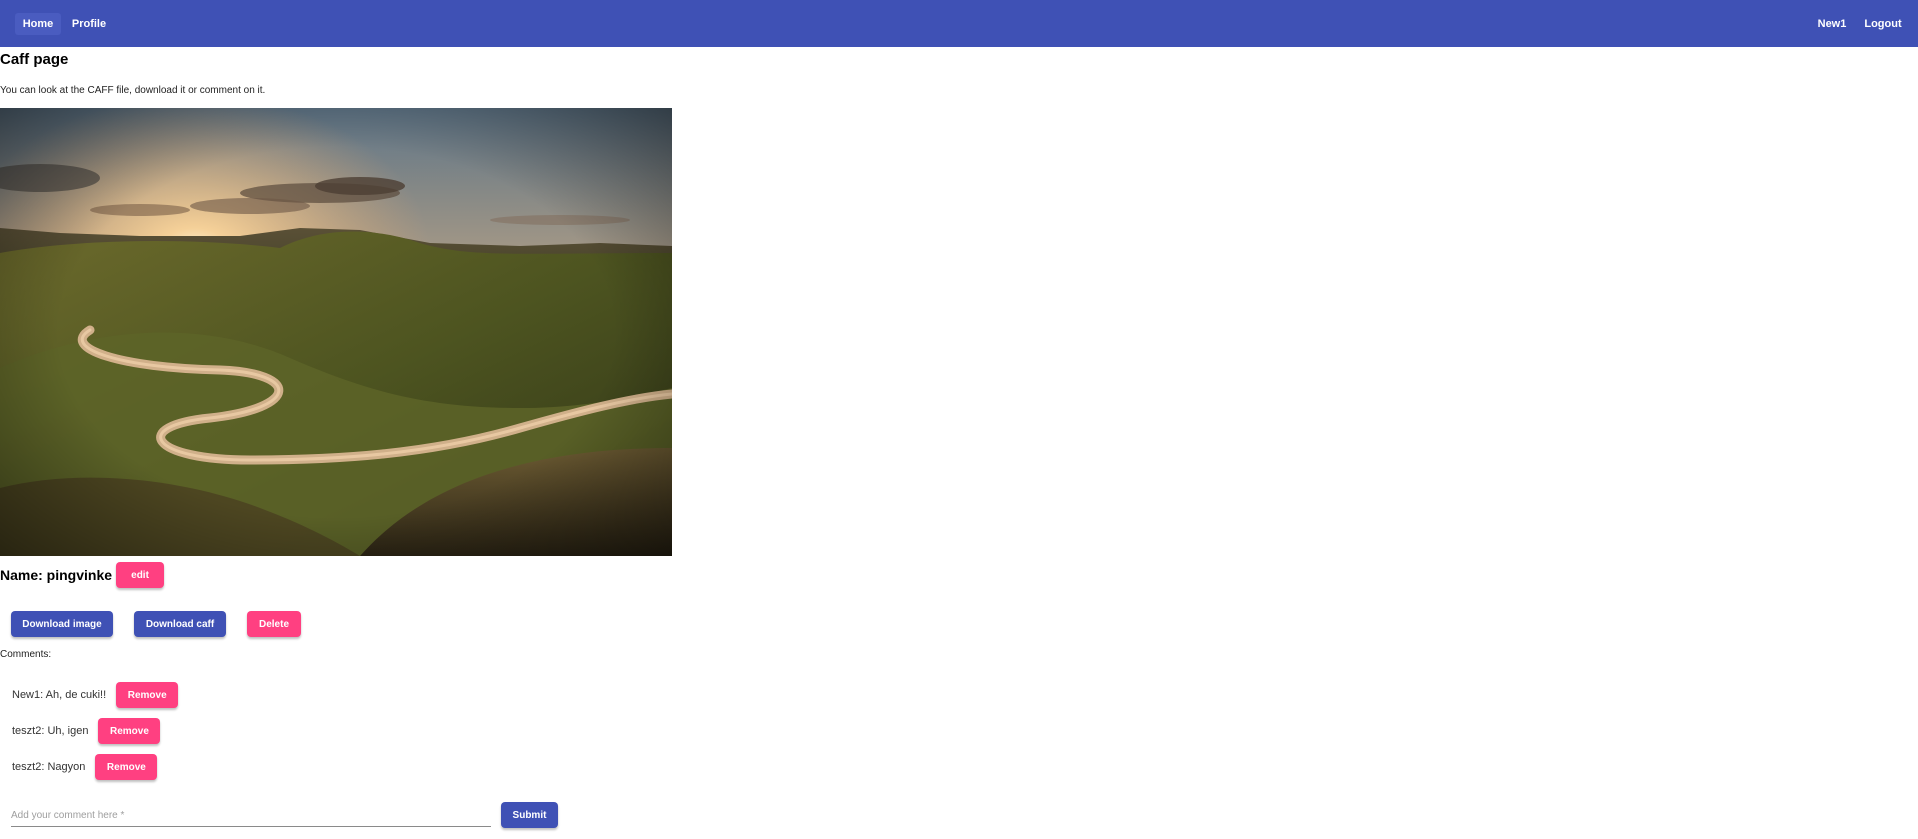  What do you see at coordinates (180, 624) in the screenshot?
I see `download-caff-button: Download caff` at bounding box center [180, 624].